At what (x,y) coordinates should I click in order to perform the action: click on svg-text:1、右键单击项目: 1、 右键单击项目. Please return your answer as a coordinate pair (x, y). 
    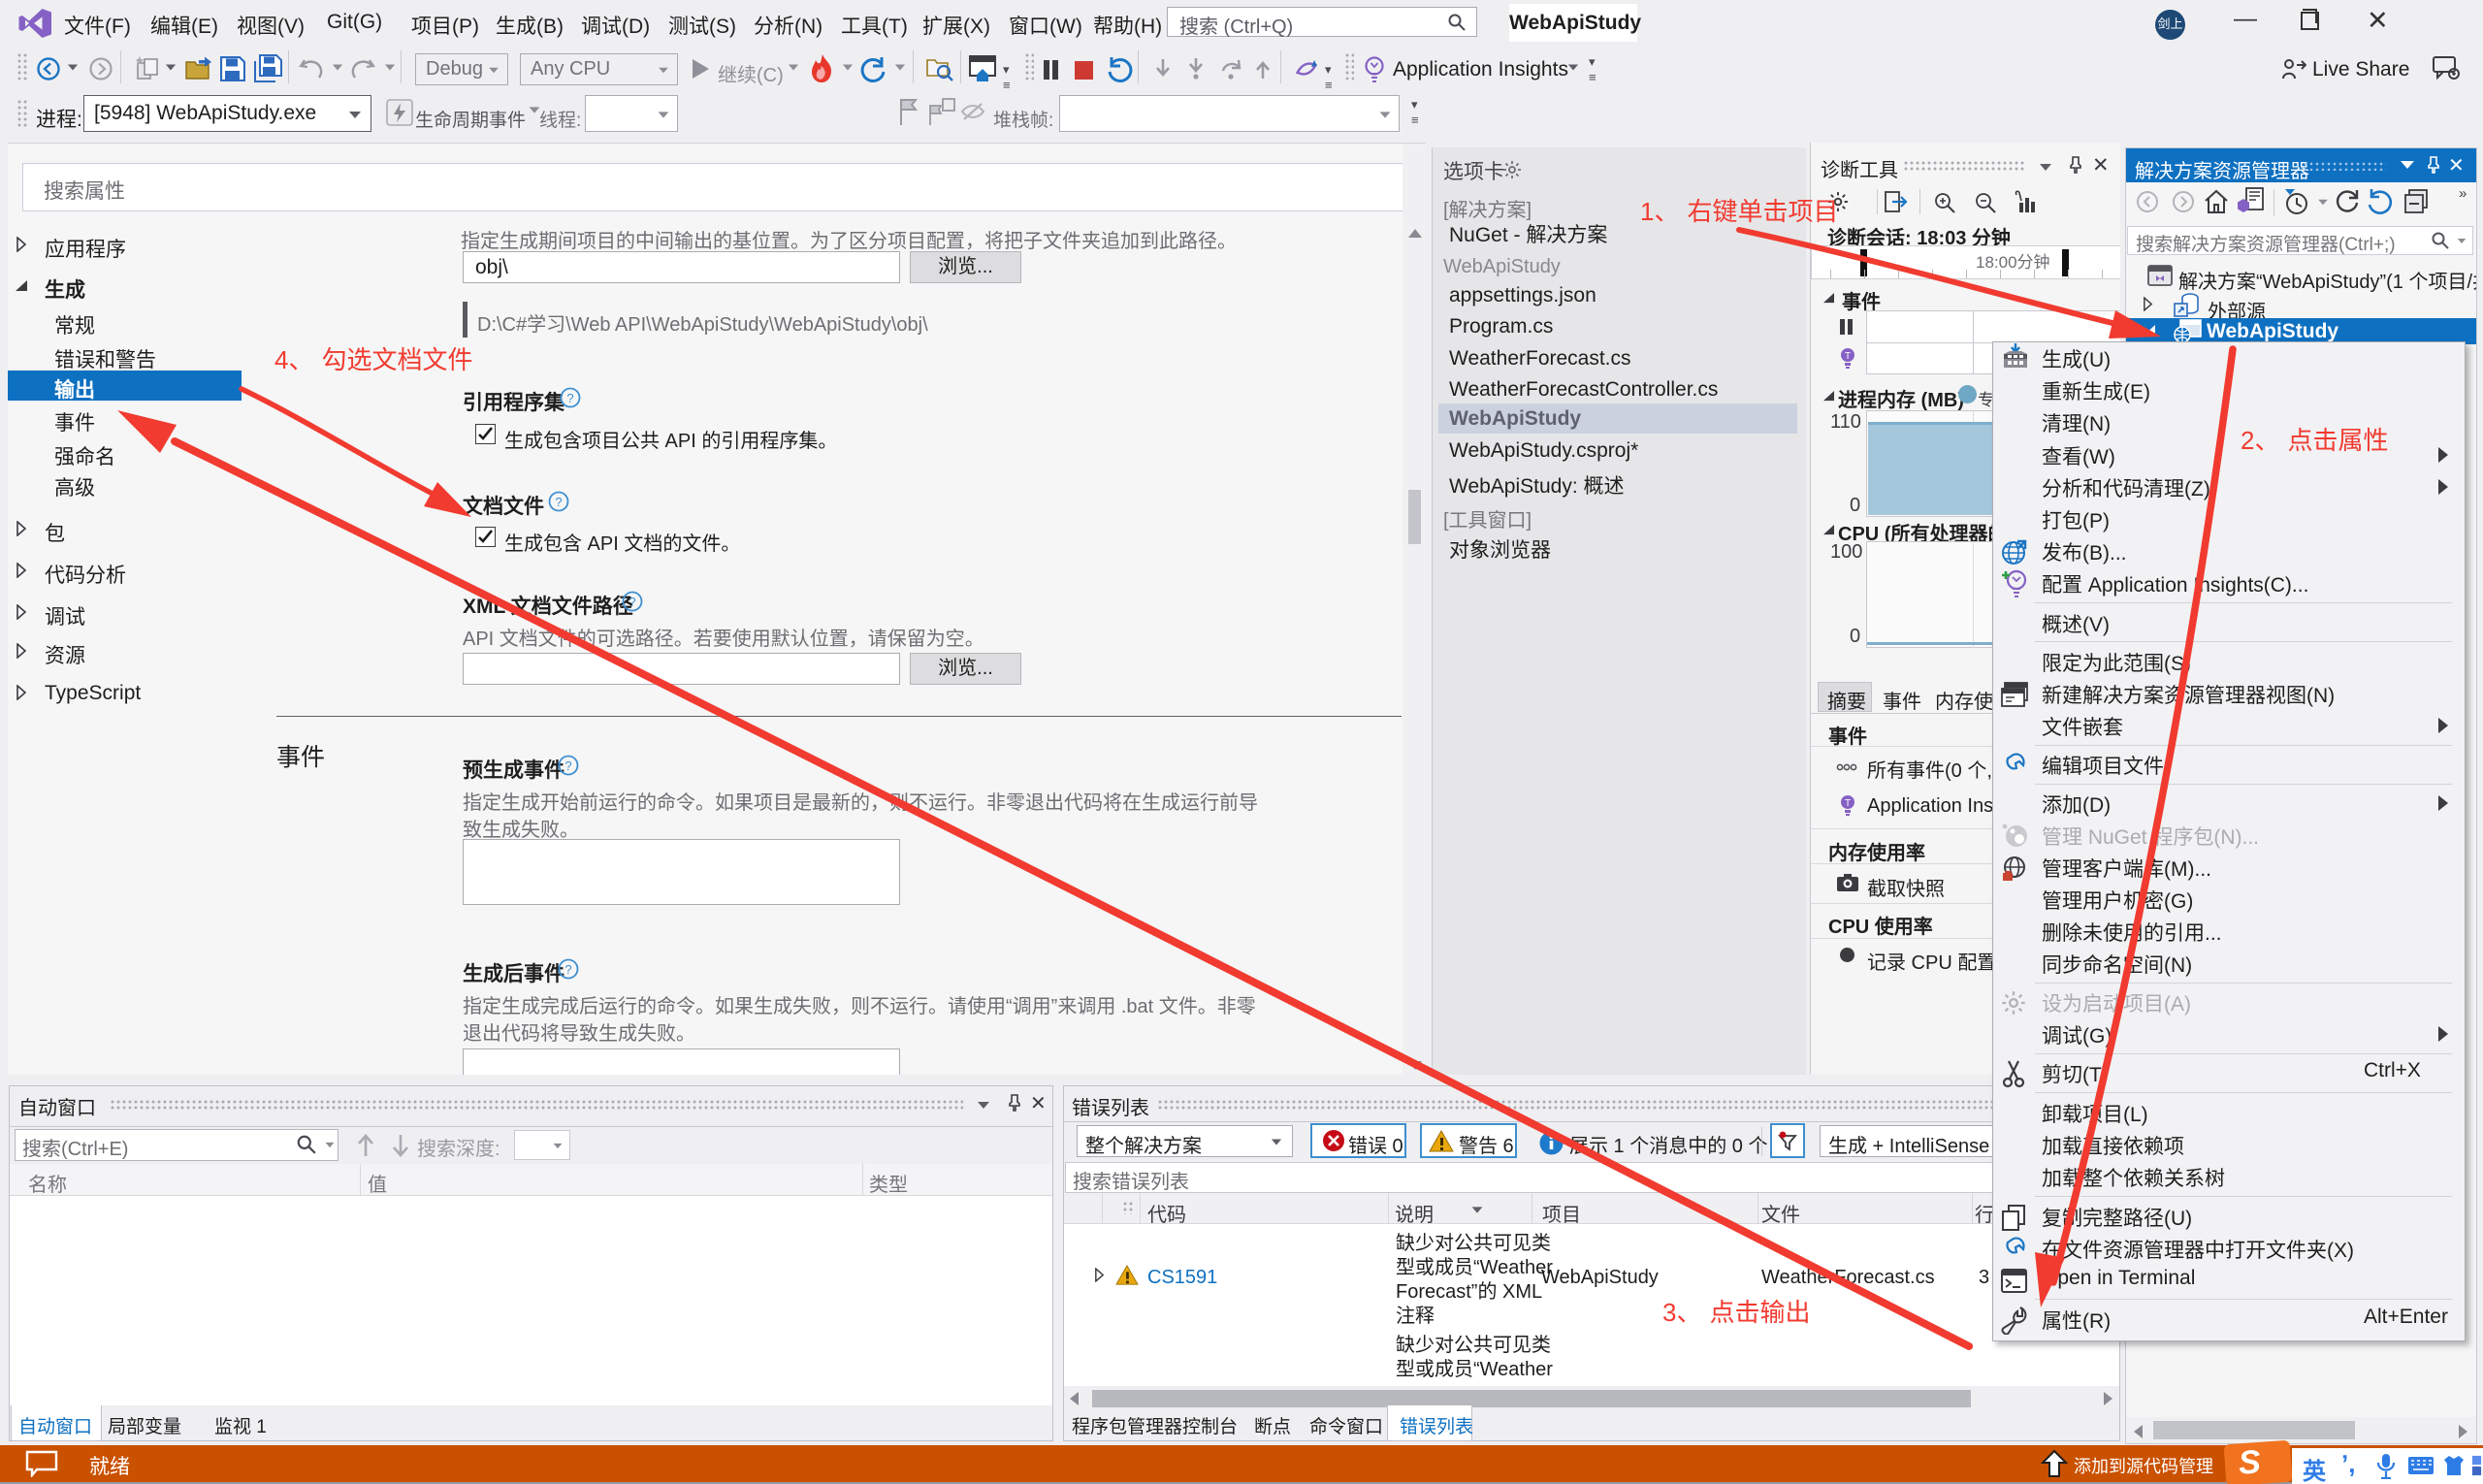
    Looking at the image, I should click on (1739, 211).